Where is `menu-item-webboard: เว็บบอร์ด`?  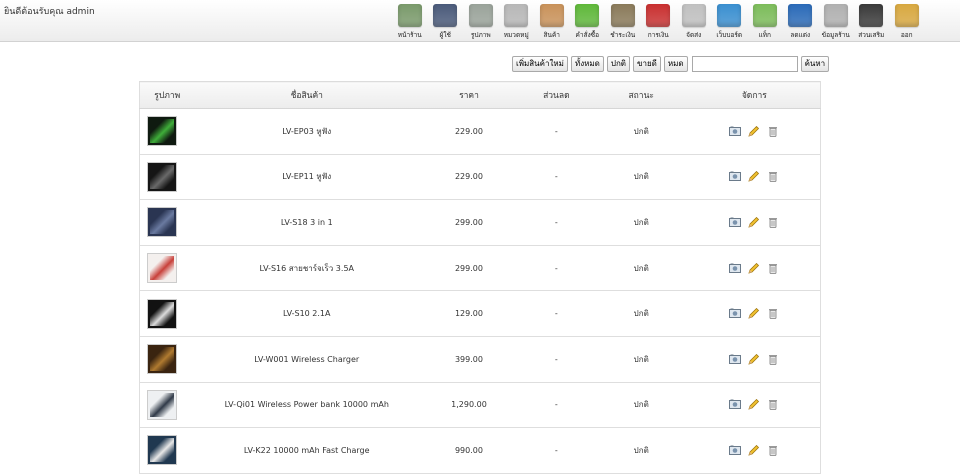
menu-item-webboard: เว็บบอร์ด is located at coordinates (730, 21).